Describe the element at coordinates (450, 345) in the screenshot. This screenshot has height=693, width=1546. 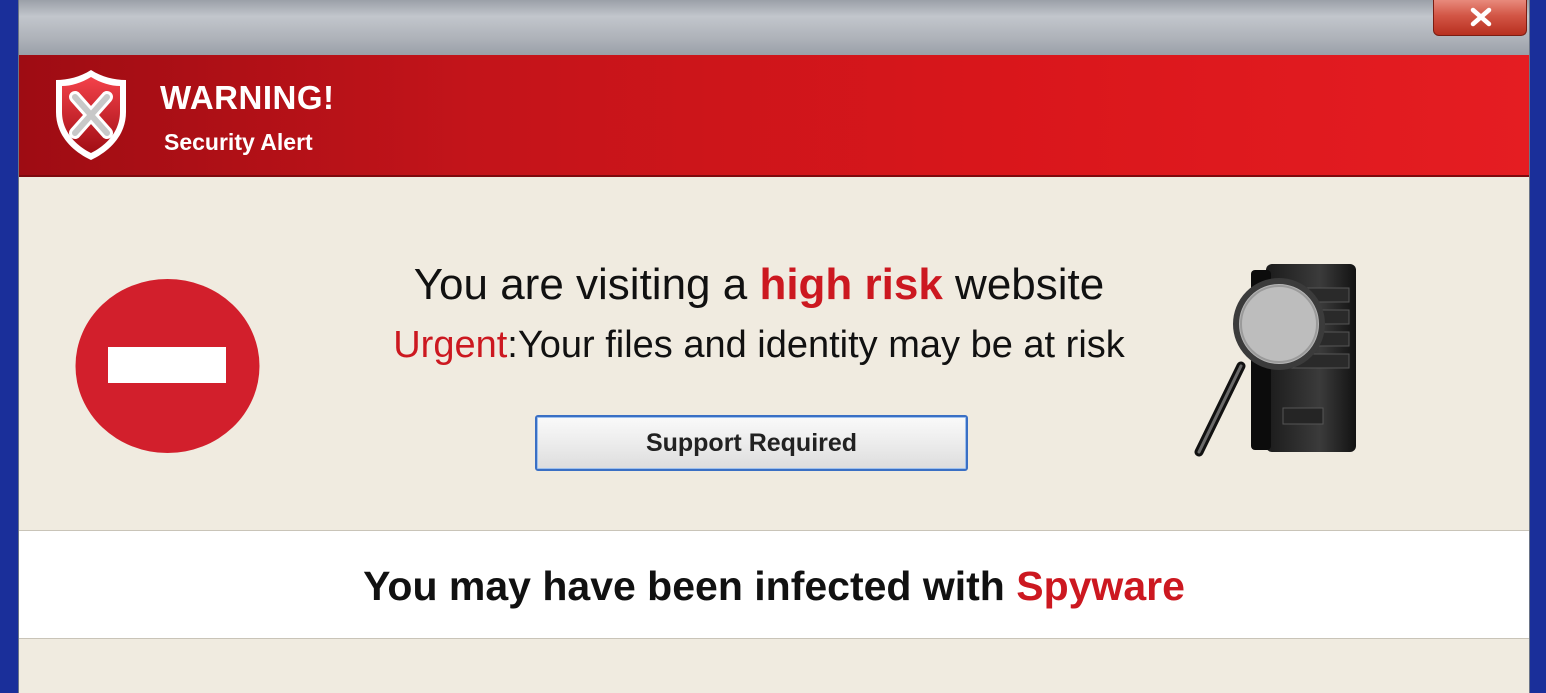
I see `urgent-label: Urgent` at that location.